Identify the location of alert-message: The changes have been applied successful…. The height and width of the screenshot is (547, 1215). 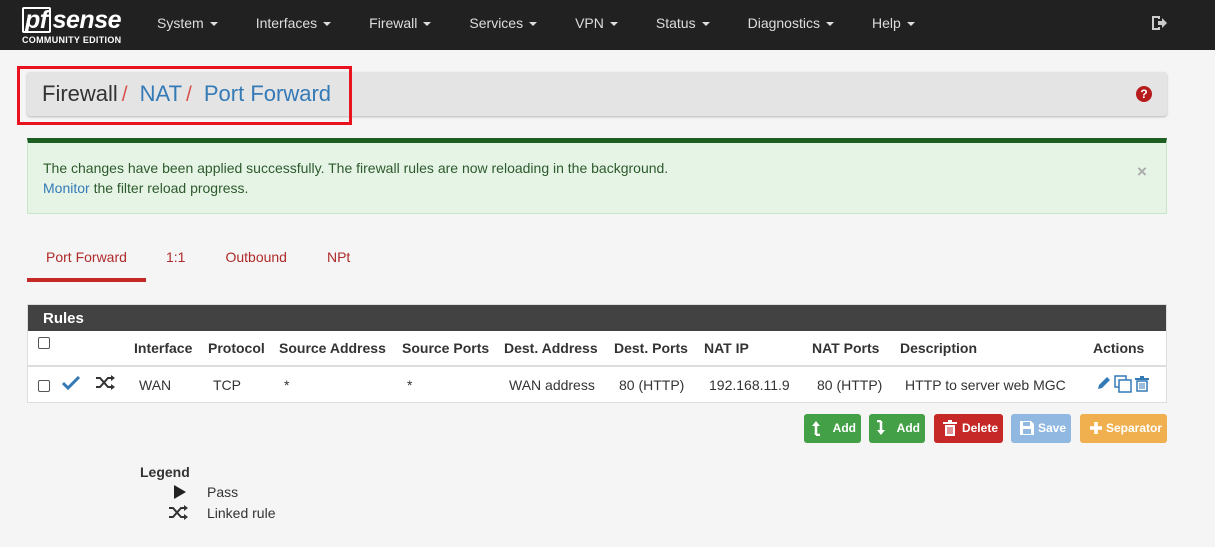
(356, 168).